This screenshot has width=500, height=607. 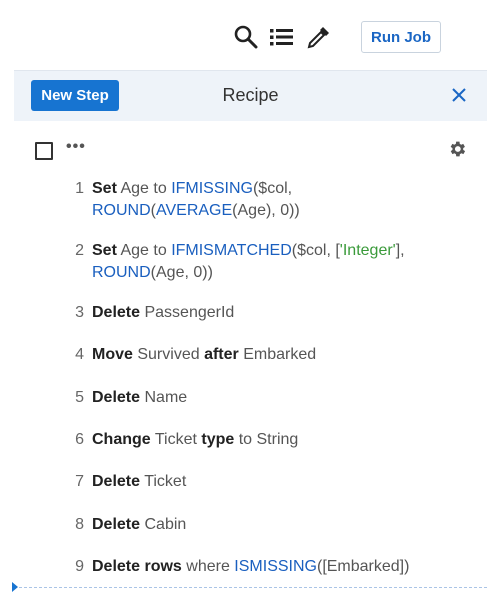 I want to click on recipe-title: Recipe, so click(x=250, y=95).